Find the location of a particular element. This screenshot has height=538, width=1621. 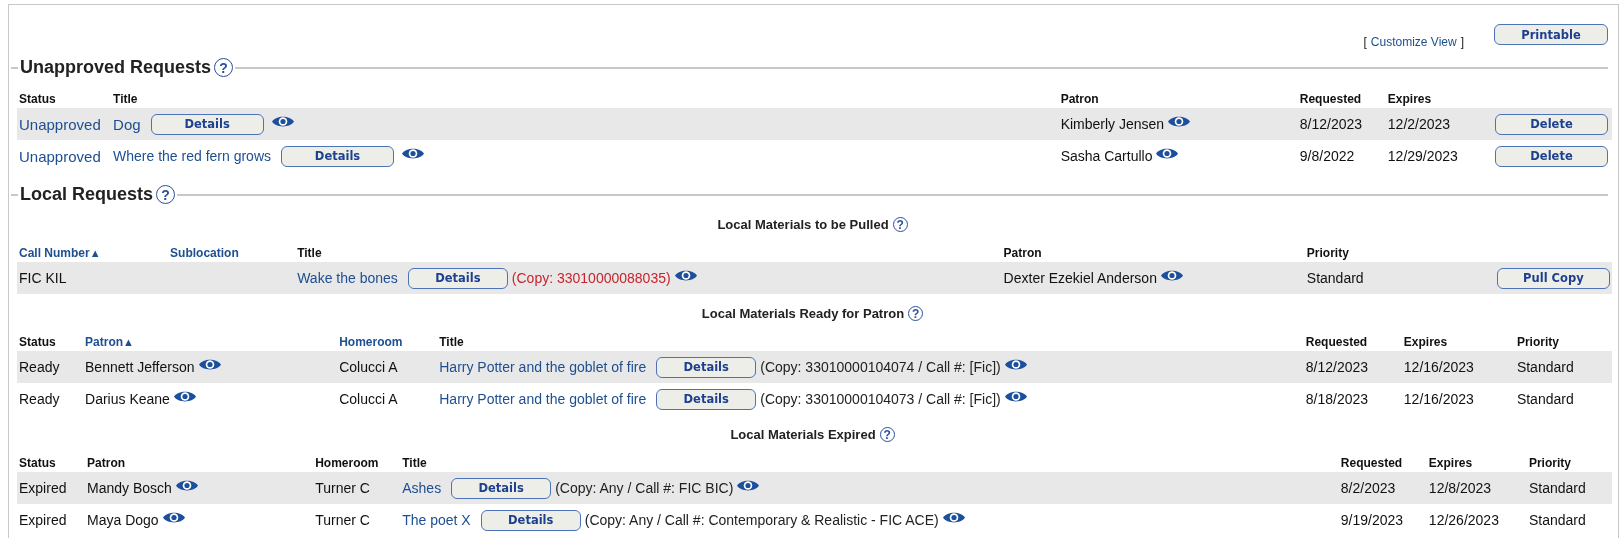

table-cell: 8/2/2023 is located at coordinates (1368, 488).